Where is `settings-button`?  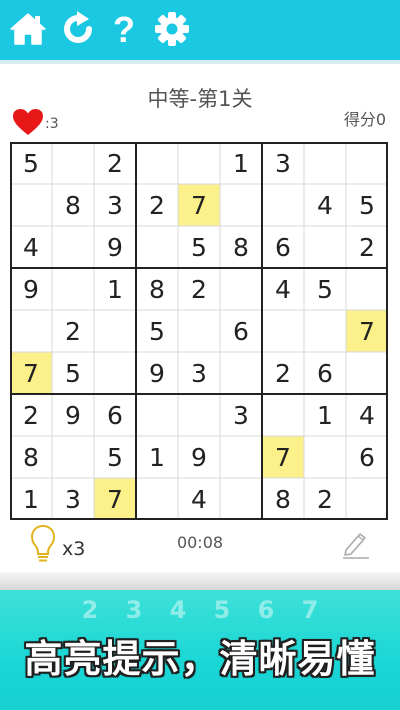
settings-button is located at coordinates (172, 29).